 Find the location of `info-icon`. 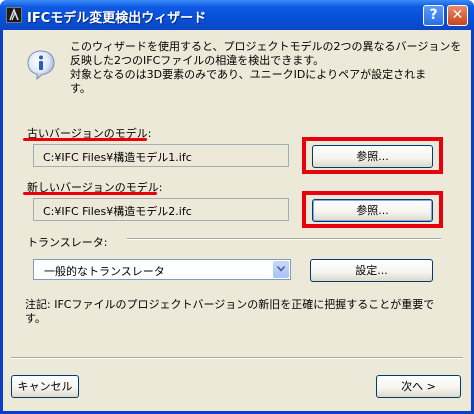

info-icon is located at coordinates (41, 65).